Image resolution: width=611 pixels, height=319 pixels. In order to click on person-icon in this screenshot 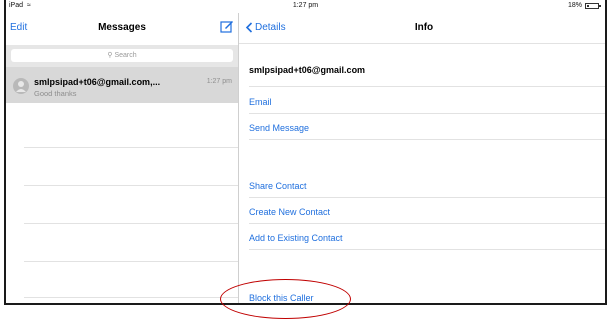, I will do `click(21, 86)`.